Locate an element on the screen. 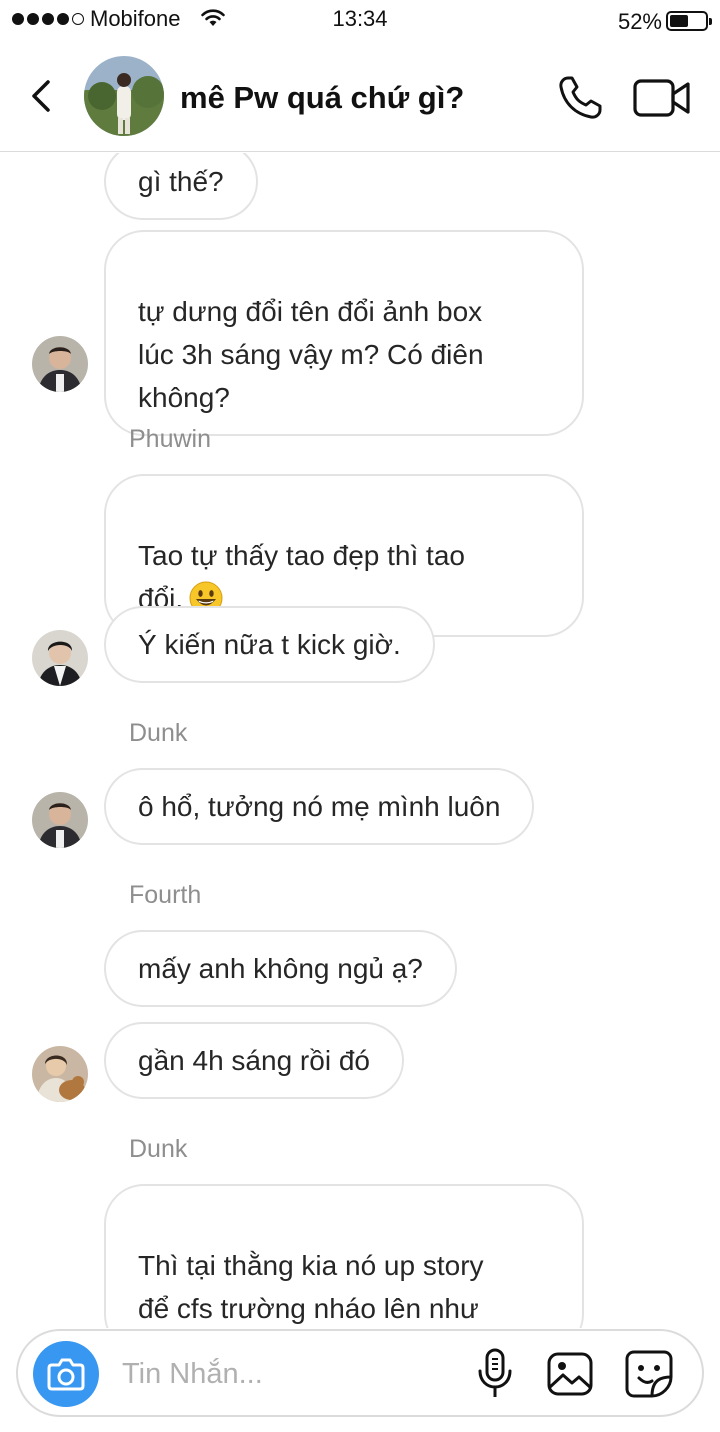  conversation-title: mê Pw quá chứ gì? is located at coordinates (322, 98).